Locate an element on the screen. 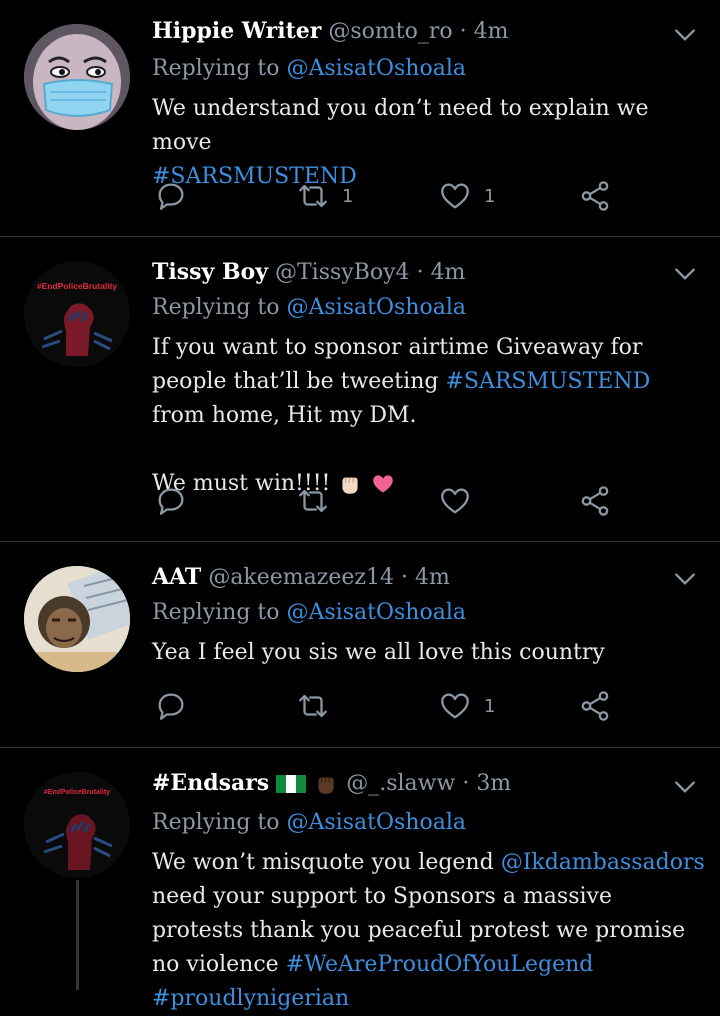  action-bar is located at coordinates (392, 501).